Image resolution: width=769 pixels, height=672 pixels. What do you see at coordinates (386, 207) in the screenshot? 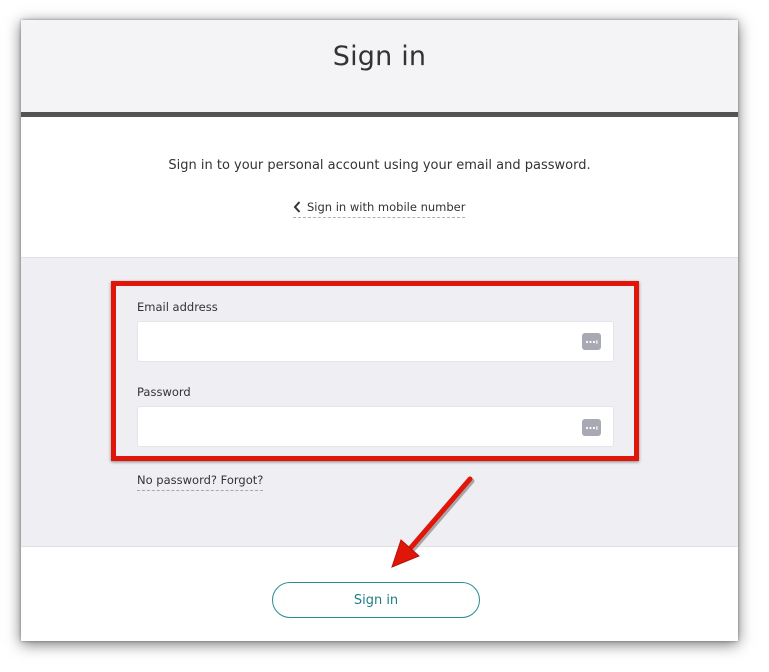
I see `signin-mobile-link-label: Sign in with mobile number` at bounding box center [386, 207].